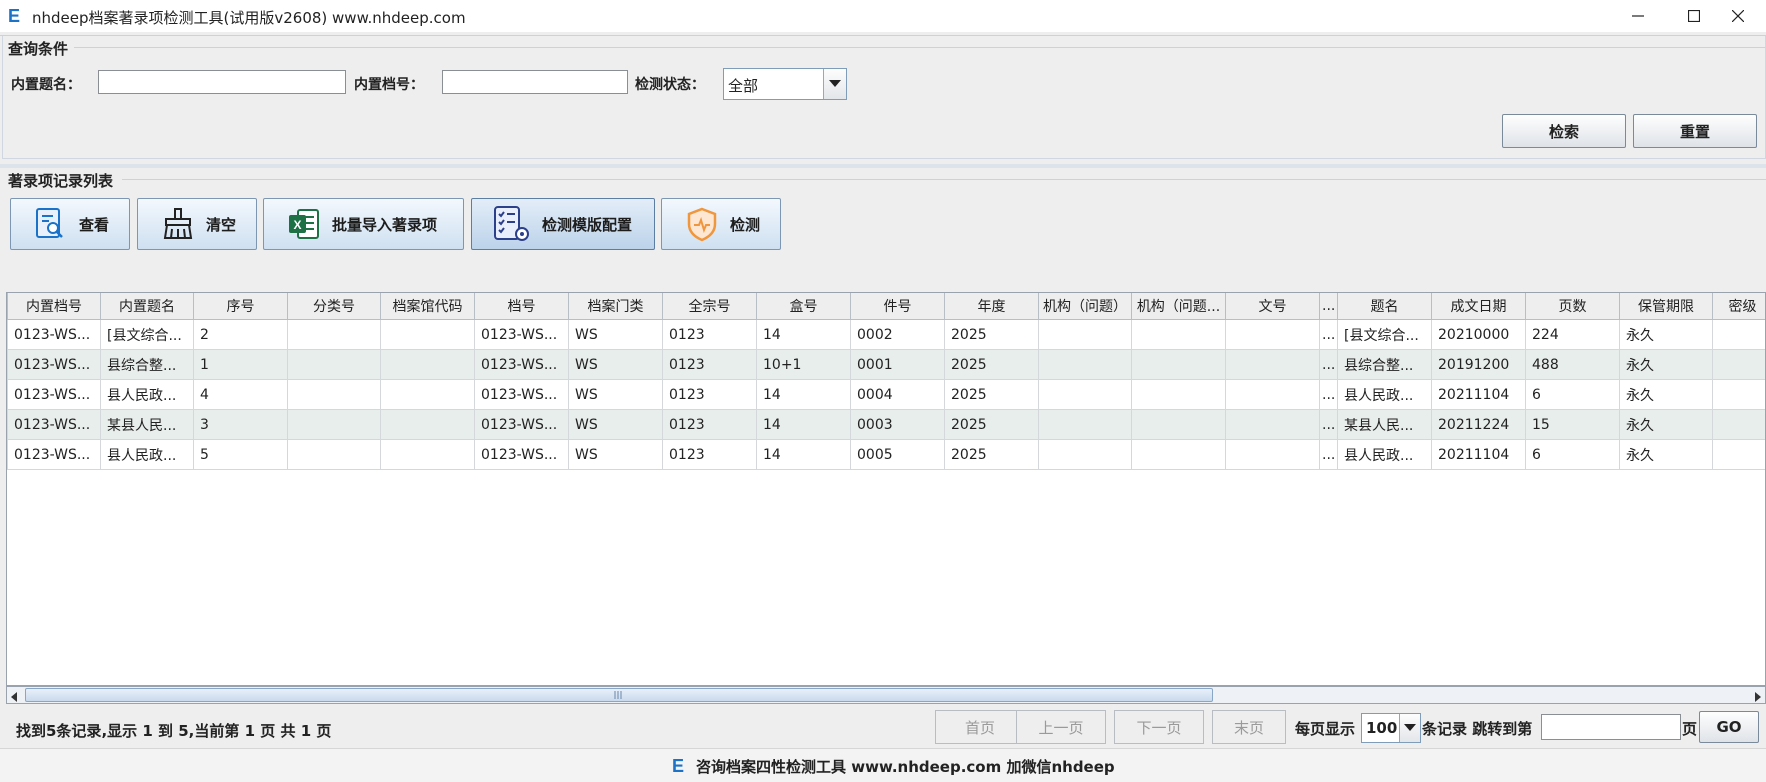 Image resolution: width=1766 pixels, height=782 pixels. I want to click on table-cell: 20210000, so click(1479, 335).